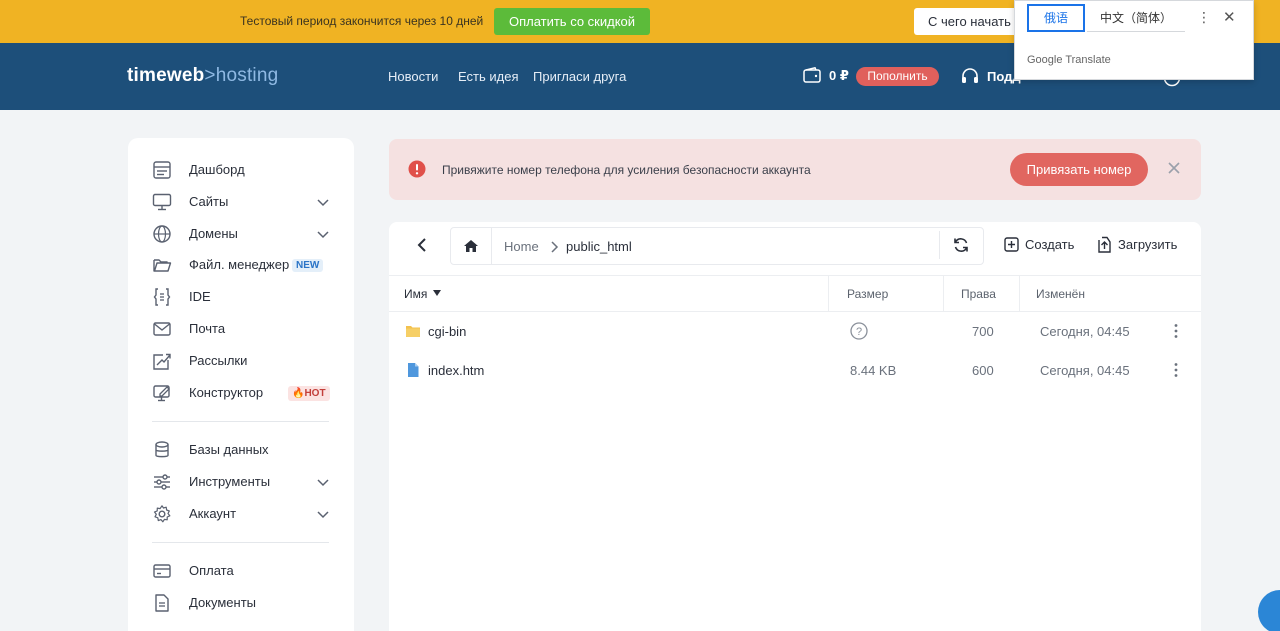 This screenshot has height=631, width=1280. What do you see at coordinates (599, 246) in the screenshot?
I see `breadcrumb-current: public_html` at bounding box center [599, 246].